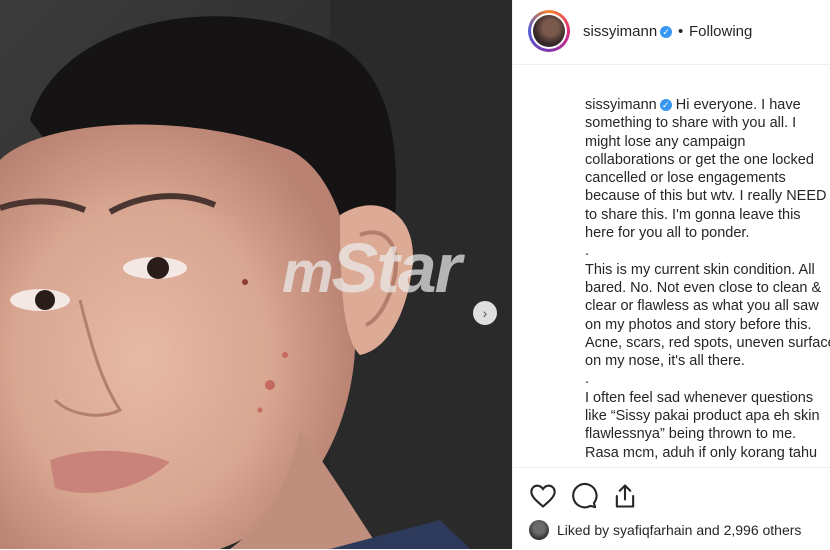 Image resolution: width=830 pixels, height=550 pixels. Describe the element at coordinates (652, 530) in the screenshot. I see `liker-username: syafiqfarhain` at that location.